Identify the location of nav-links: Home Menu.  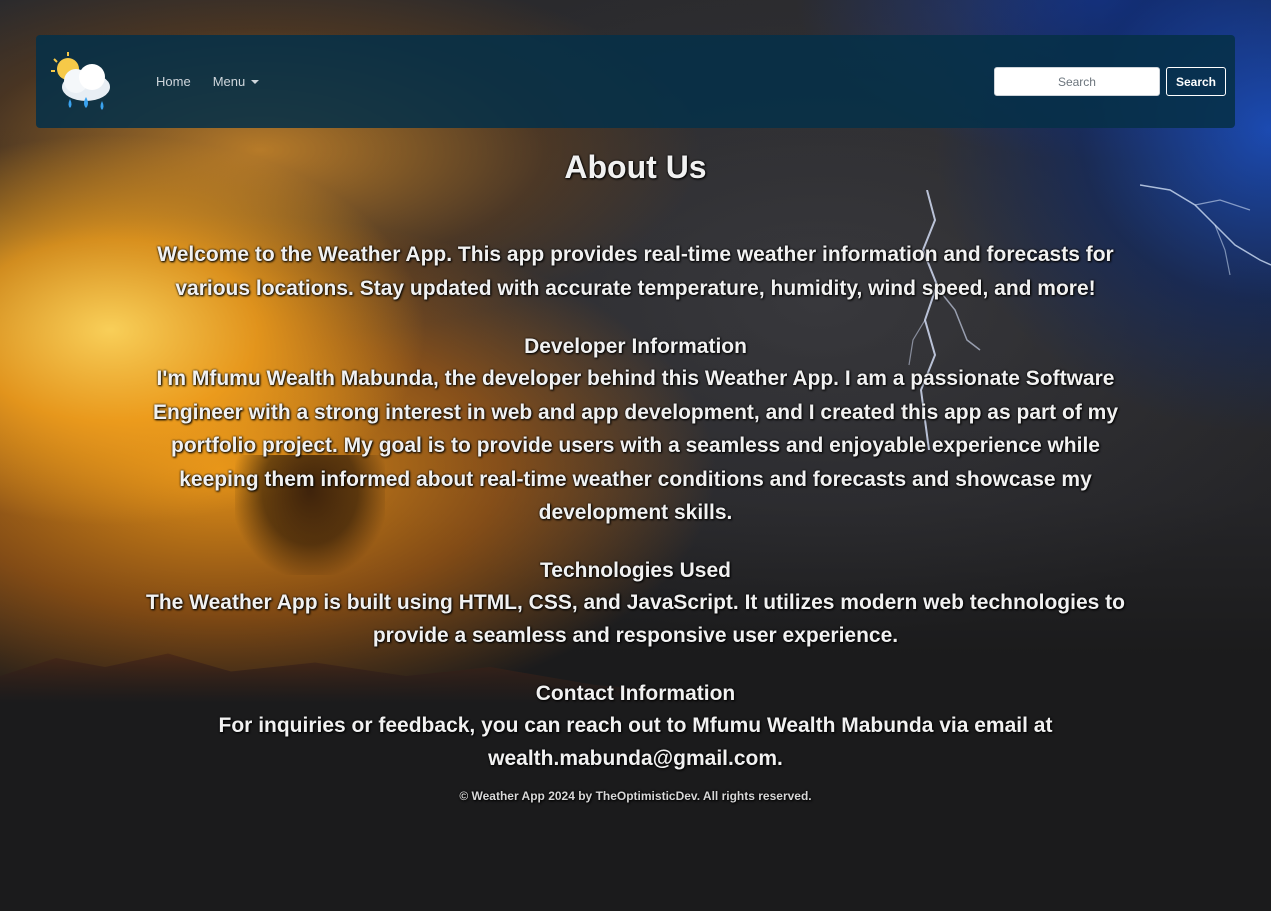
(207, 81).